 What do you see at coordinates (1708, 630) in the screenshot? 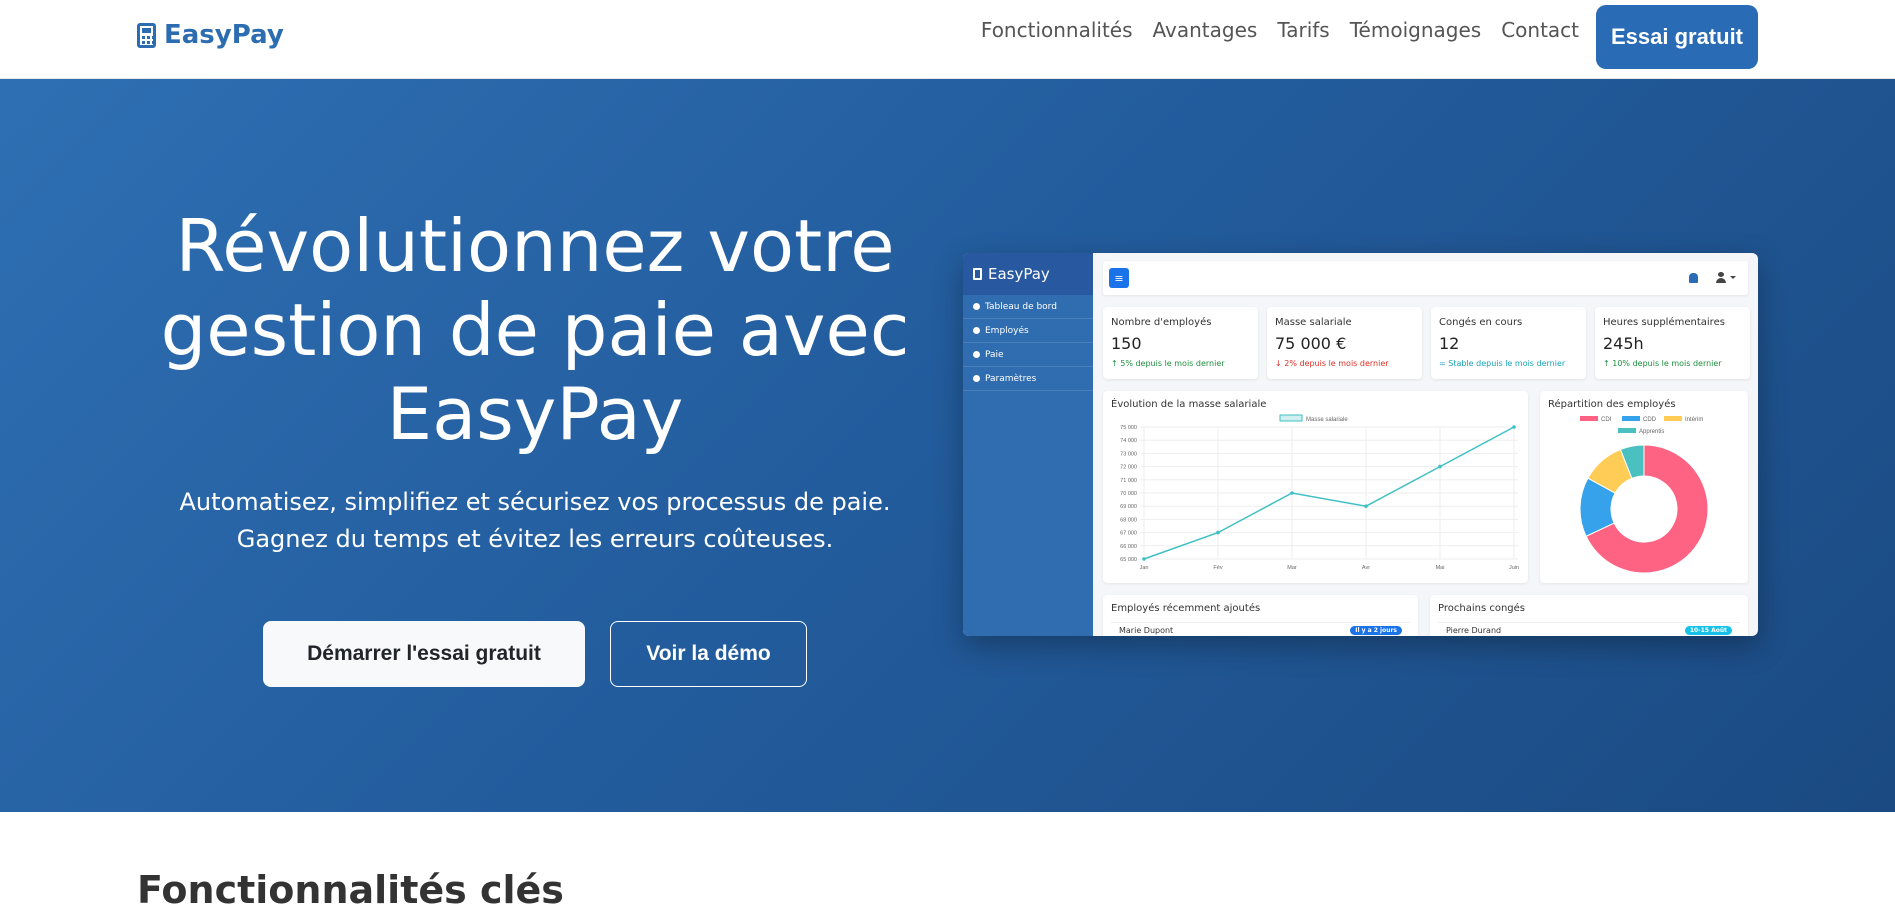
I see `status-badge: 10-15 Août` at bounding box center [1708, 630].